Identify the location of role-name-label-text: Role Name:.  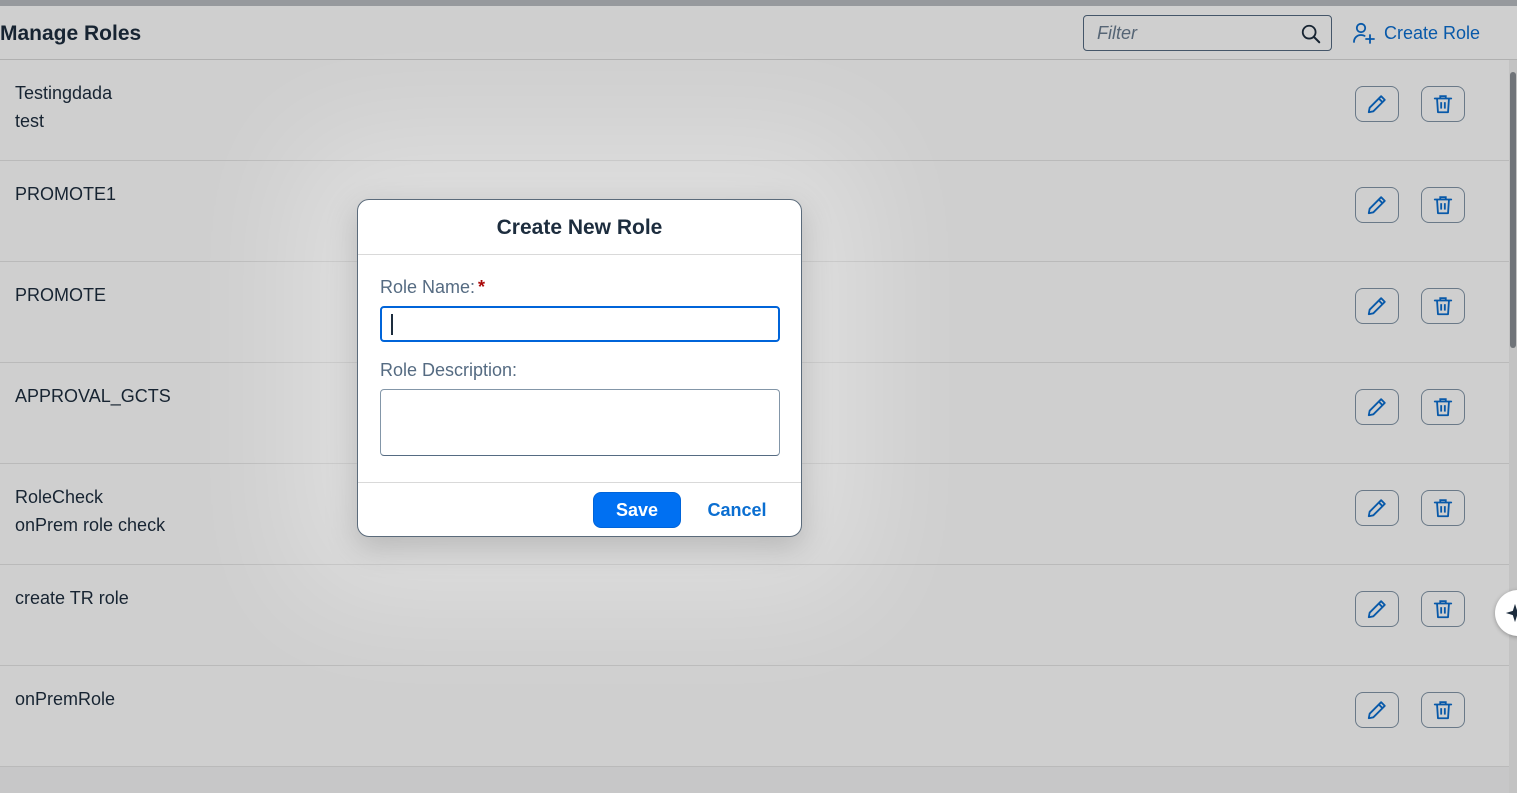
(428, 287).